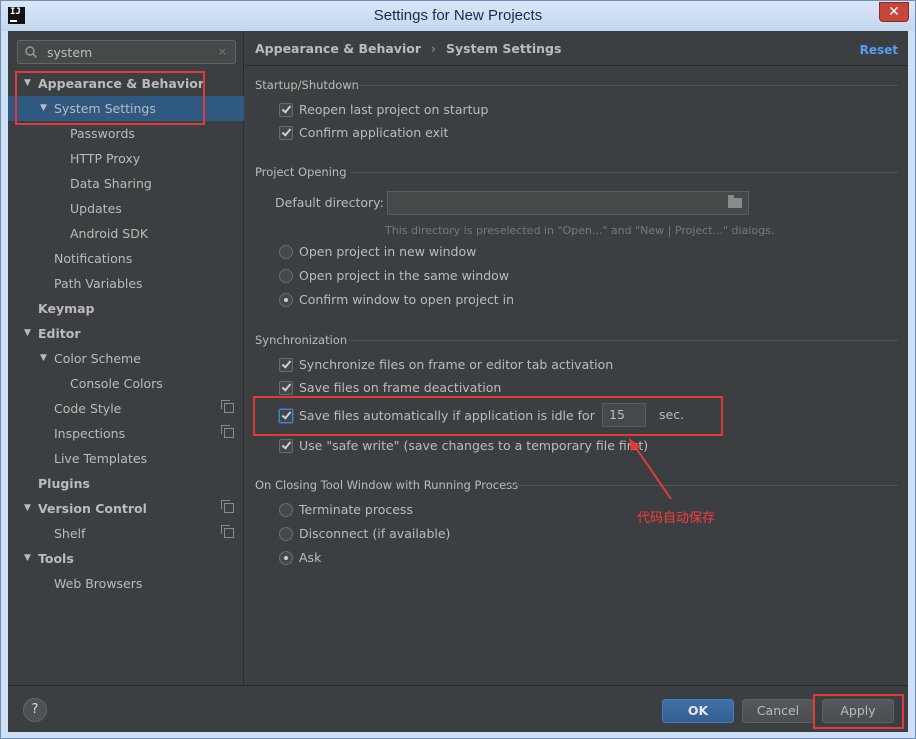 This screenshot has width=916, height=739. I want to click on window-title: Settings for New Projects, so click(458, 15).